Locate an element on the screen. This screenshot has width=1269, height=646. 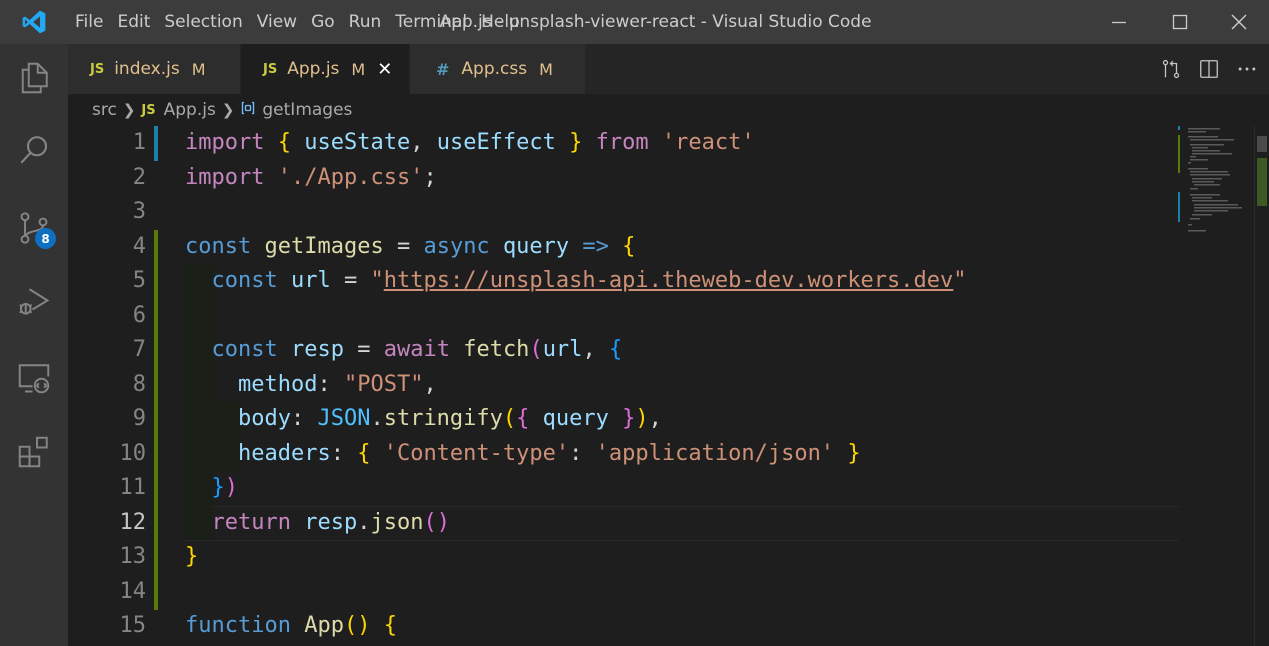
code-token: './App.css' is located at coordinates (350, 177).